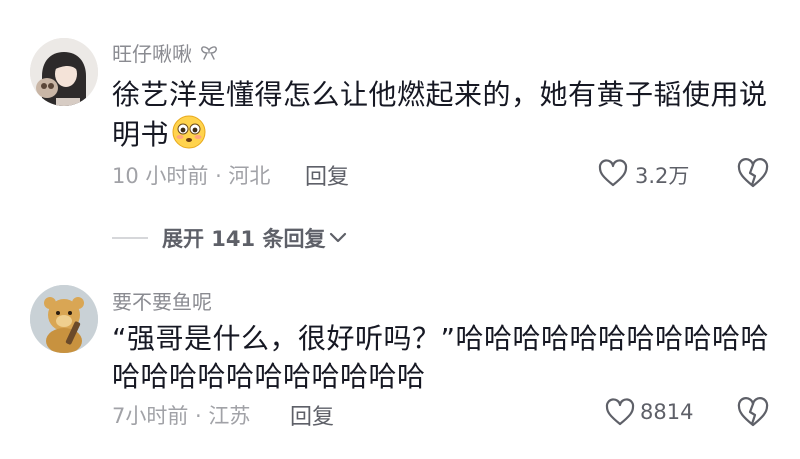  What do you see at coordinates (667, 412) in the screenshot?
I see `like-count: 8814` at bounding box center [667, 412].